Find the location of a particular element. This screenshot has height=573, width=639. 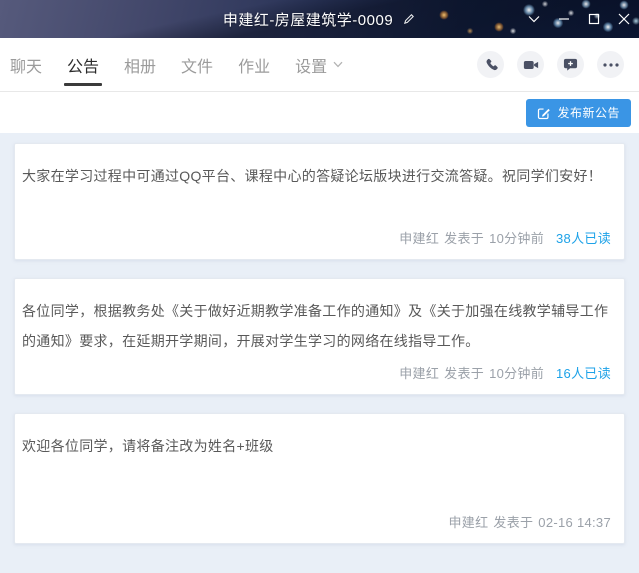

edit-title-pencil-icon is located at coordinates (409, 19).